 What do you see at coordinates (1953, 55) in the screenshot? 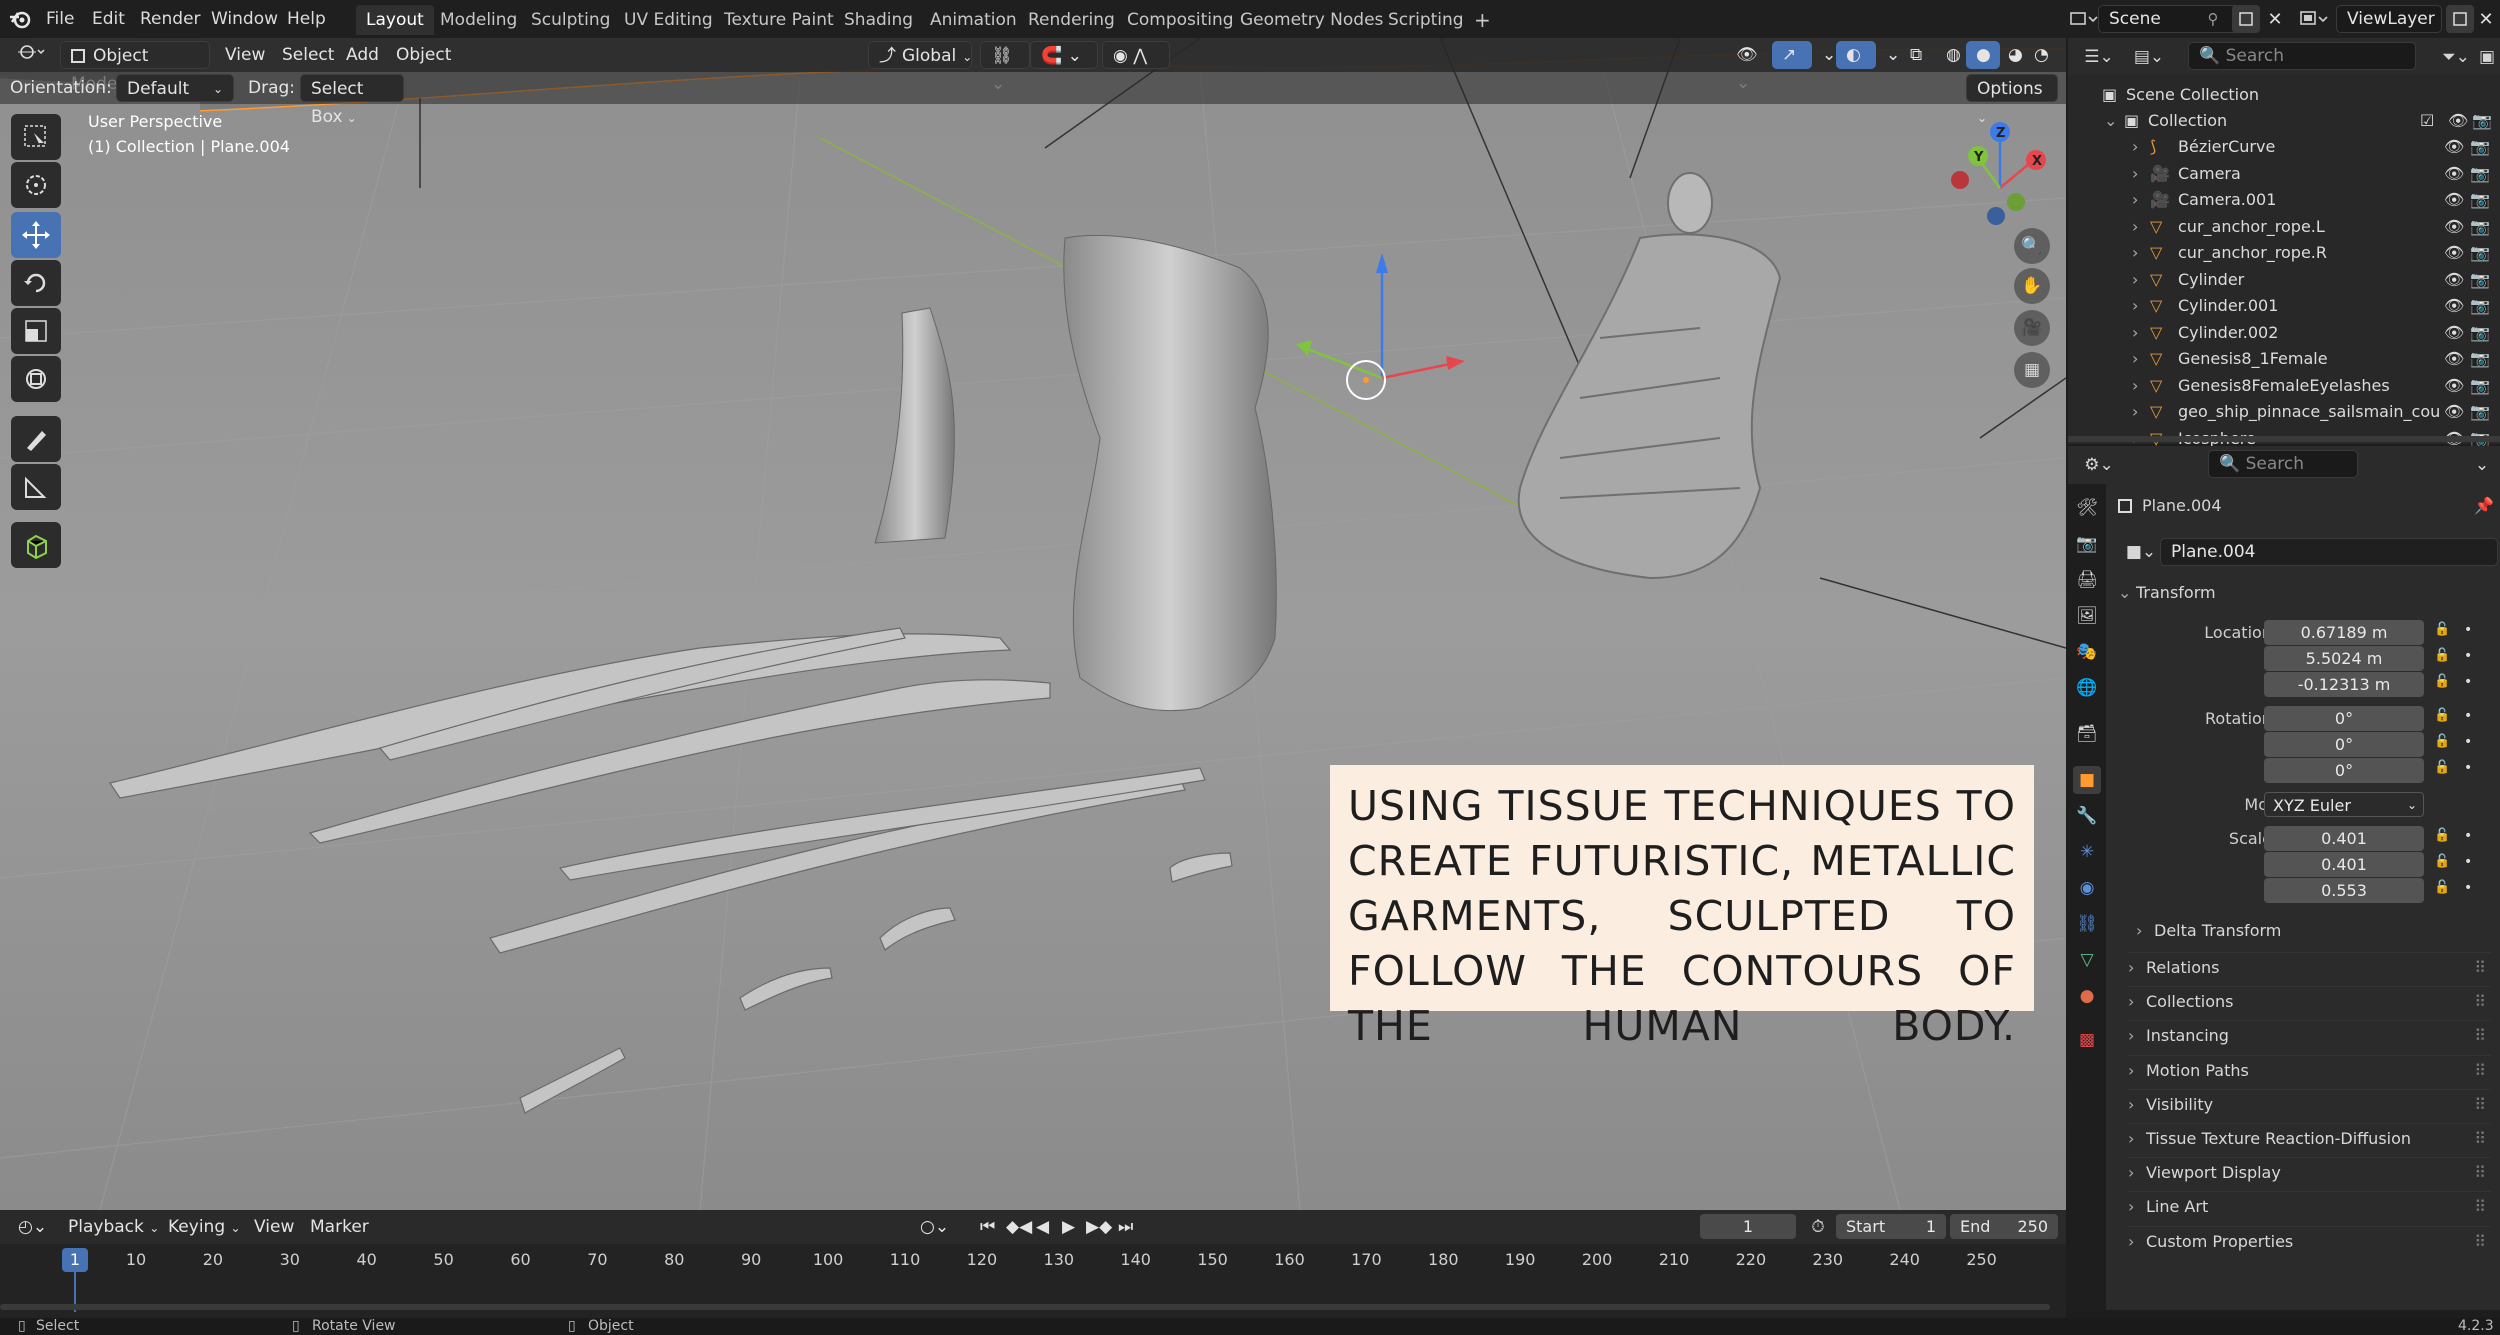
I see `wireframe-shading-icon: ◍` at bounding box center [1953, 55].